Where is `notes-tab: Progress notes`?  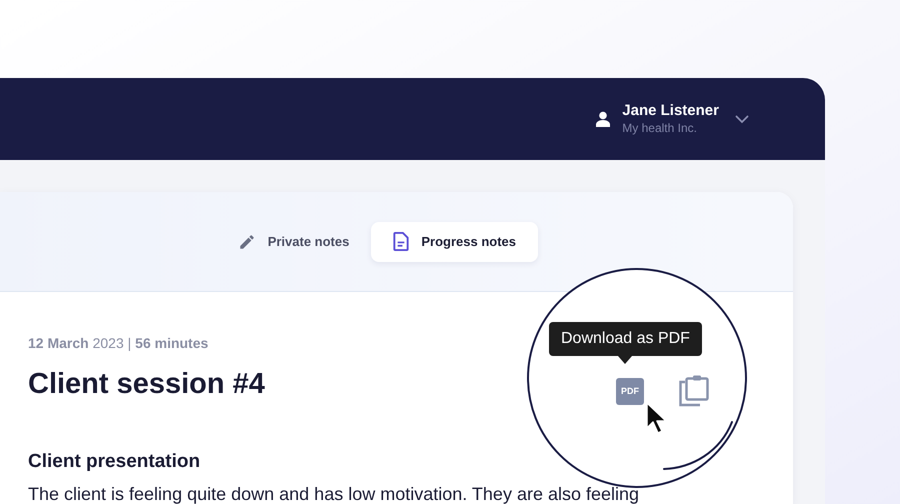
notes-tab: Progress notes is located at coordinates (454, 242).